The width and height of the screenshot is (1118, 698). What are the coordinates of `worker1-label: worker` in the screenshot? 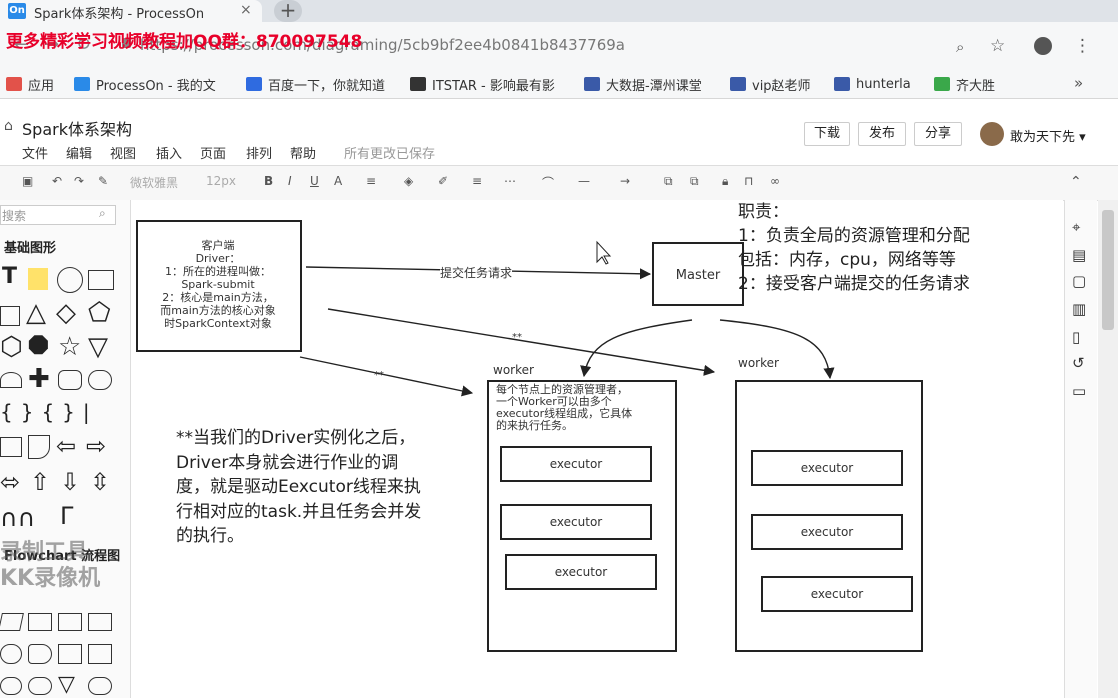 It's located at (513, 370).